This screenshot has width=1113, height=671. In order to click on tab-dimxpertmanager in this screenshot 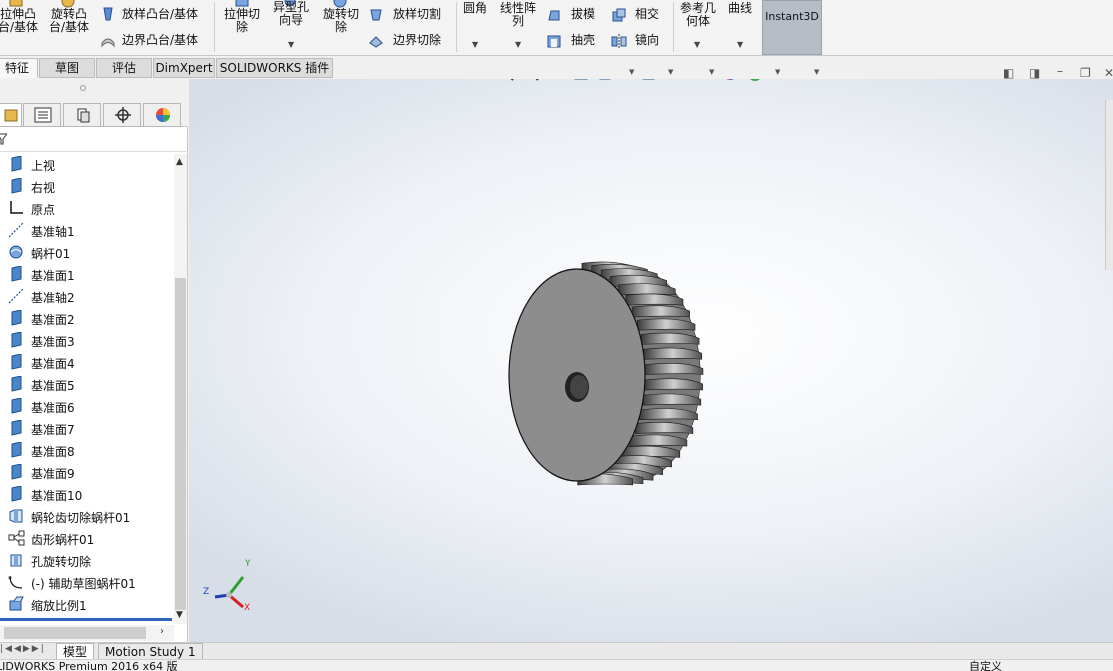, I will do `click(122, 115)`.